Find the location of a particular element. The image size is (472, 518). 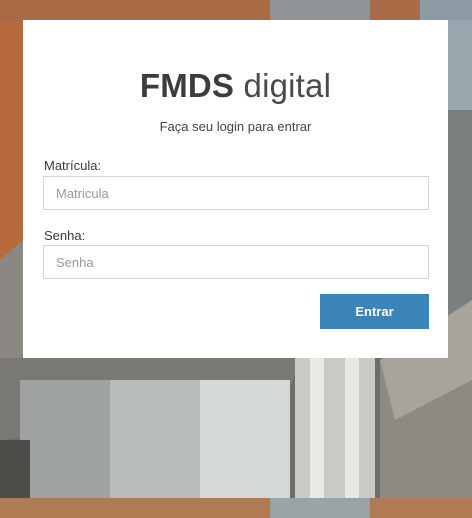

matricula-label: Matrícula: is located at coordinates (73, 165).